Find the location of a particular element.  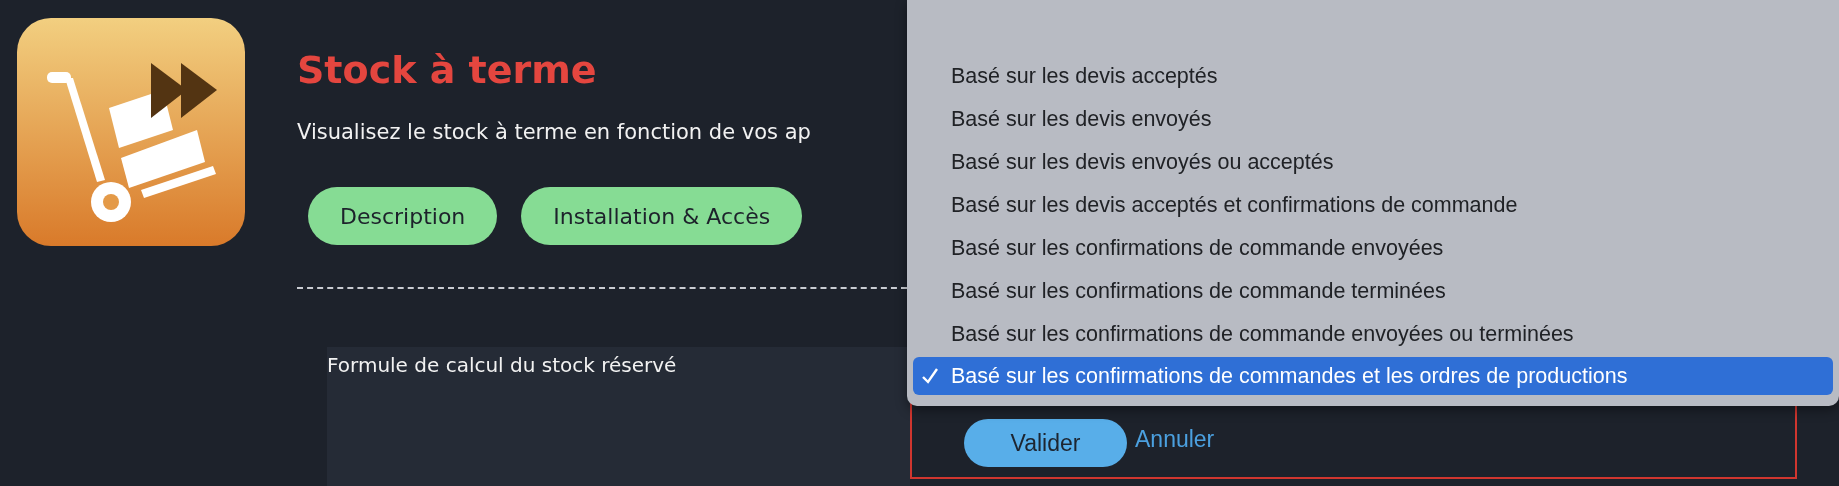

menu-item: Basé sur les confirmations de commande envoyées ou terminées is located at coordinates (1373, 334).